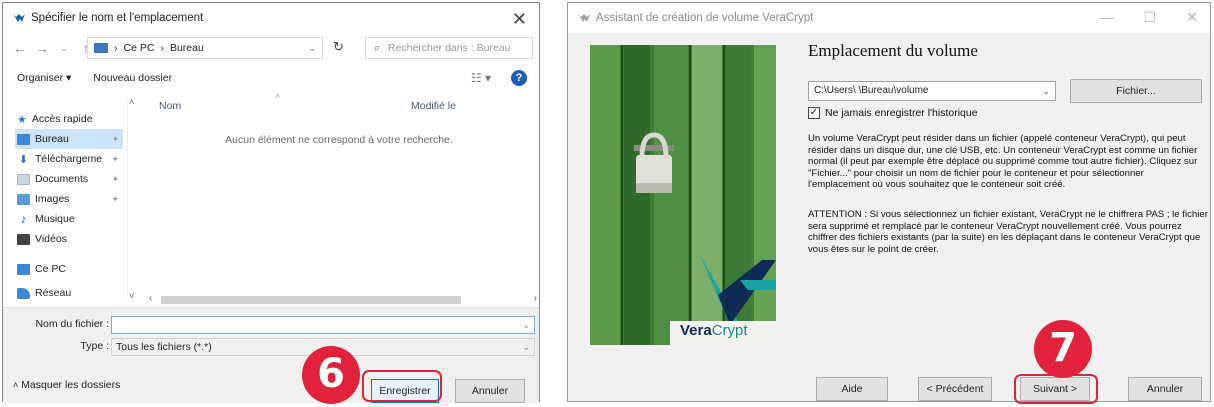 The width and height of the screenshot is (1214, 407). I want to click on sidebar-item-images: Images ✦, so click(69, 199).